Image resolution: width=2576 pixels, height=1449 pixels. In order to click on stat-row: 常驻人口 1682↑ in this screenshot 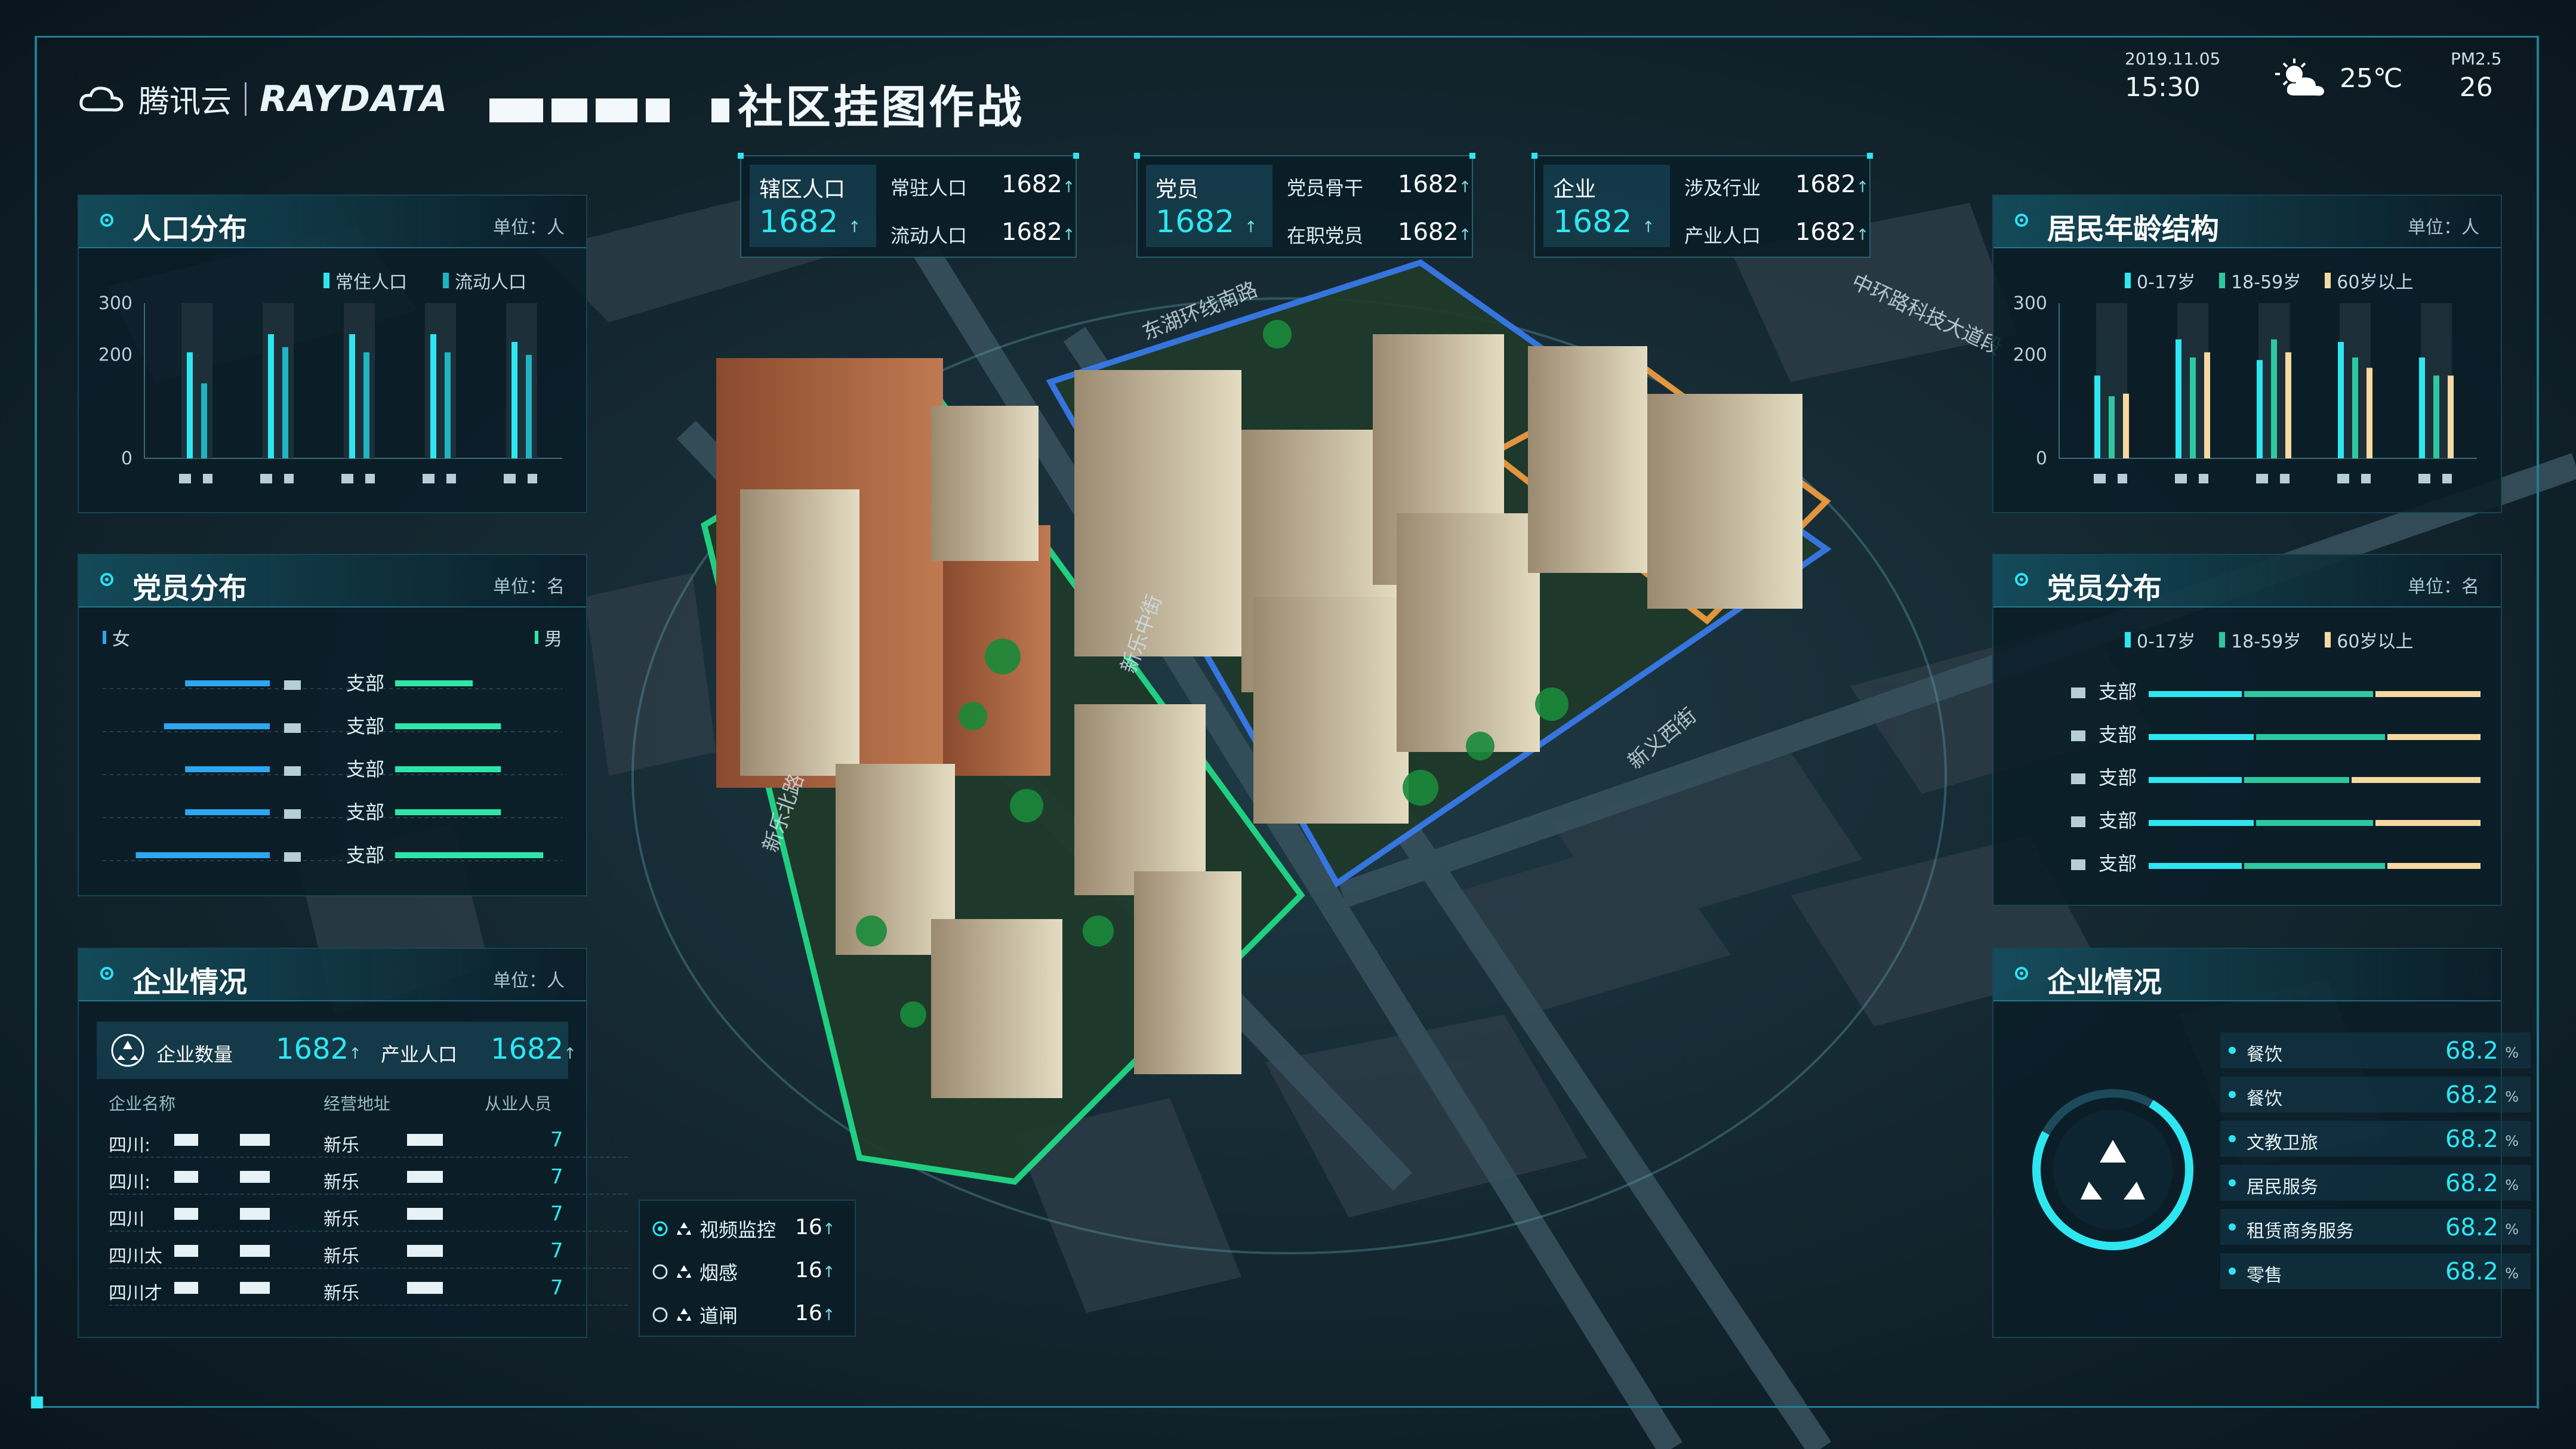, I will do `click(983, 186)`.